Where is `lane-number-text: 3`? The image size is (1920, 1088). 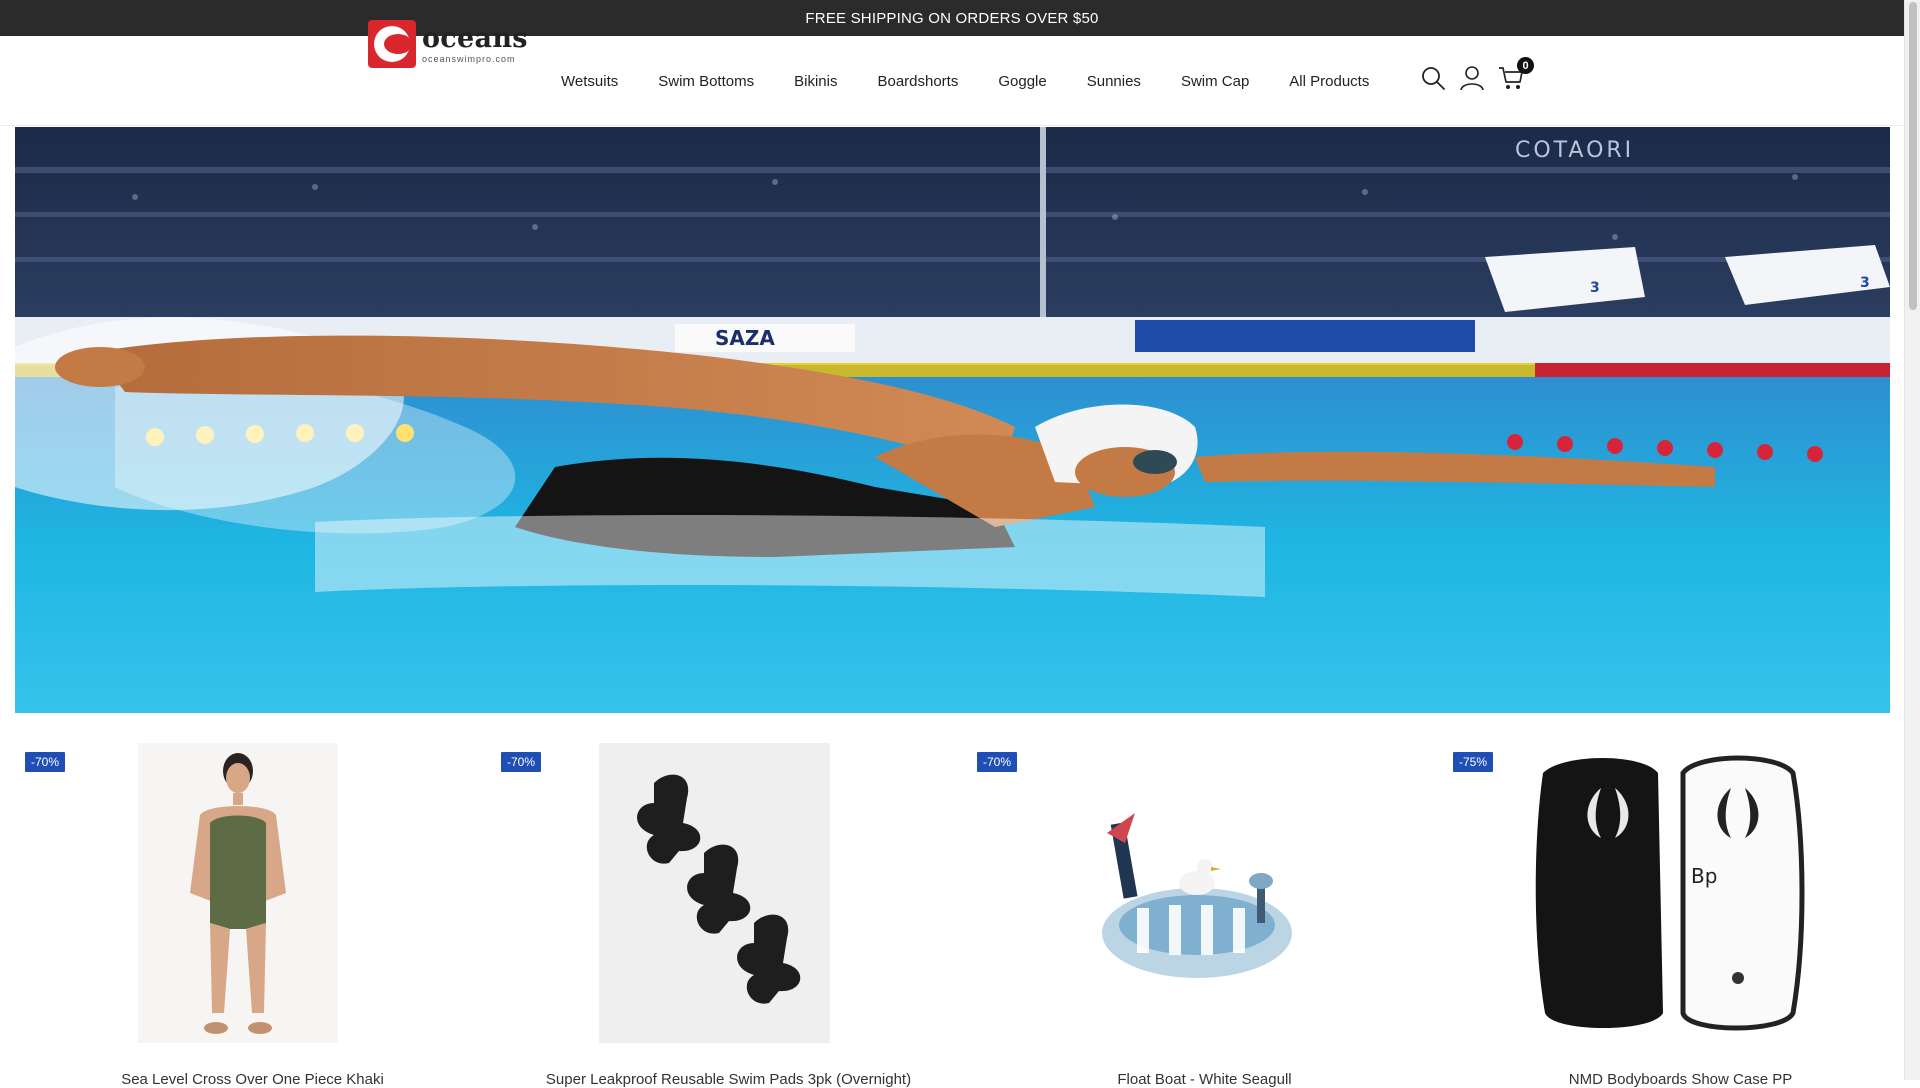
lane-number-text: 3 is located at coordinates (1595, 288).